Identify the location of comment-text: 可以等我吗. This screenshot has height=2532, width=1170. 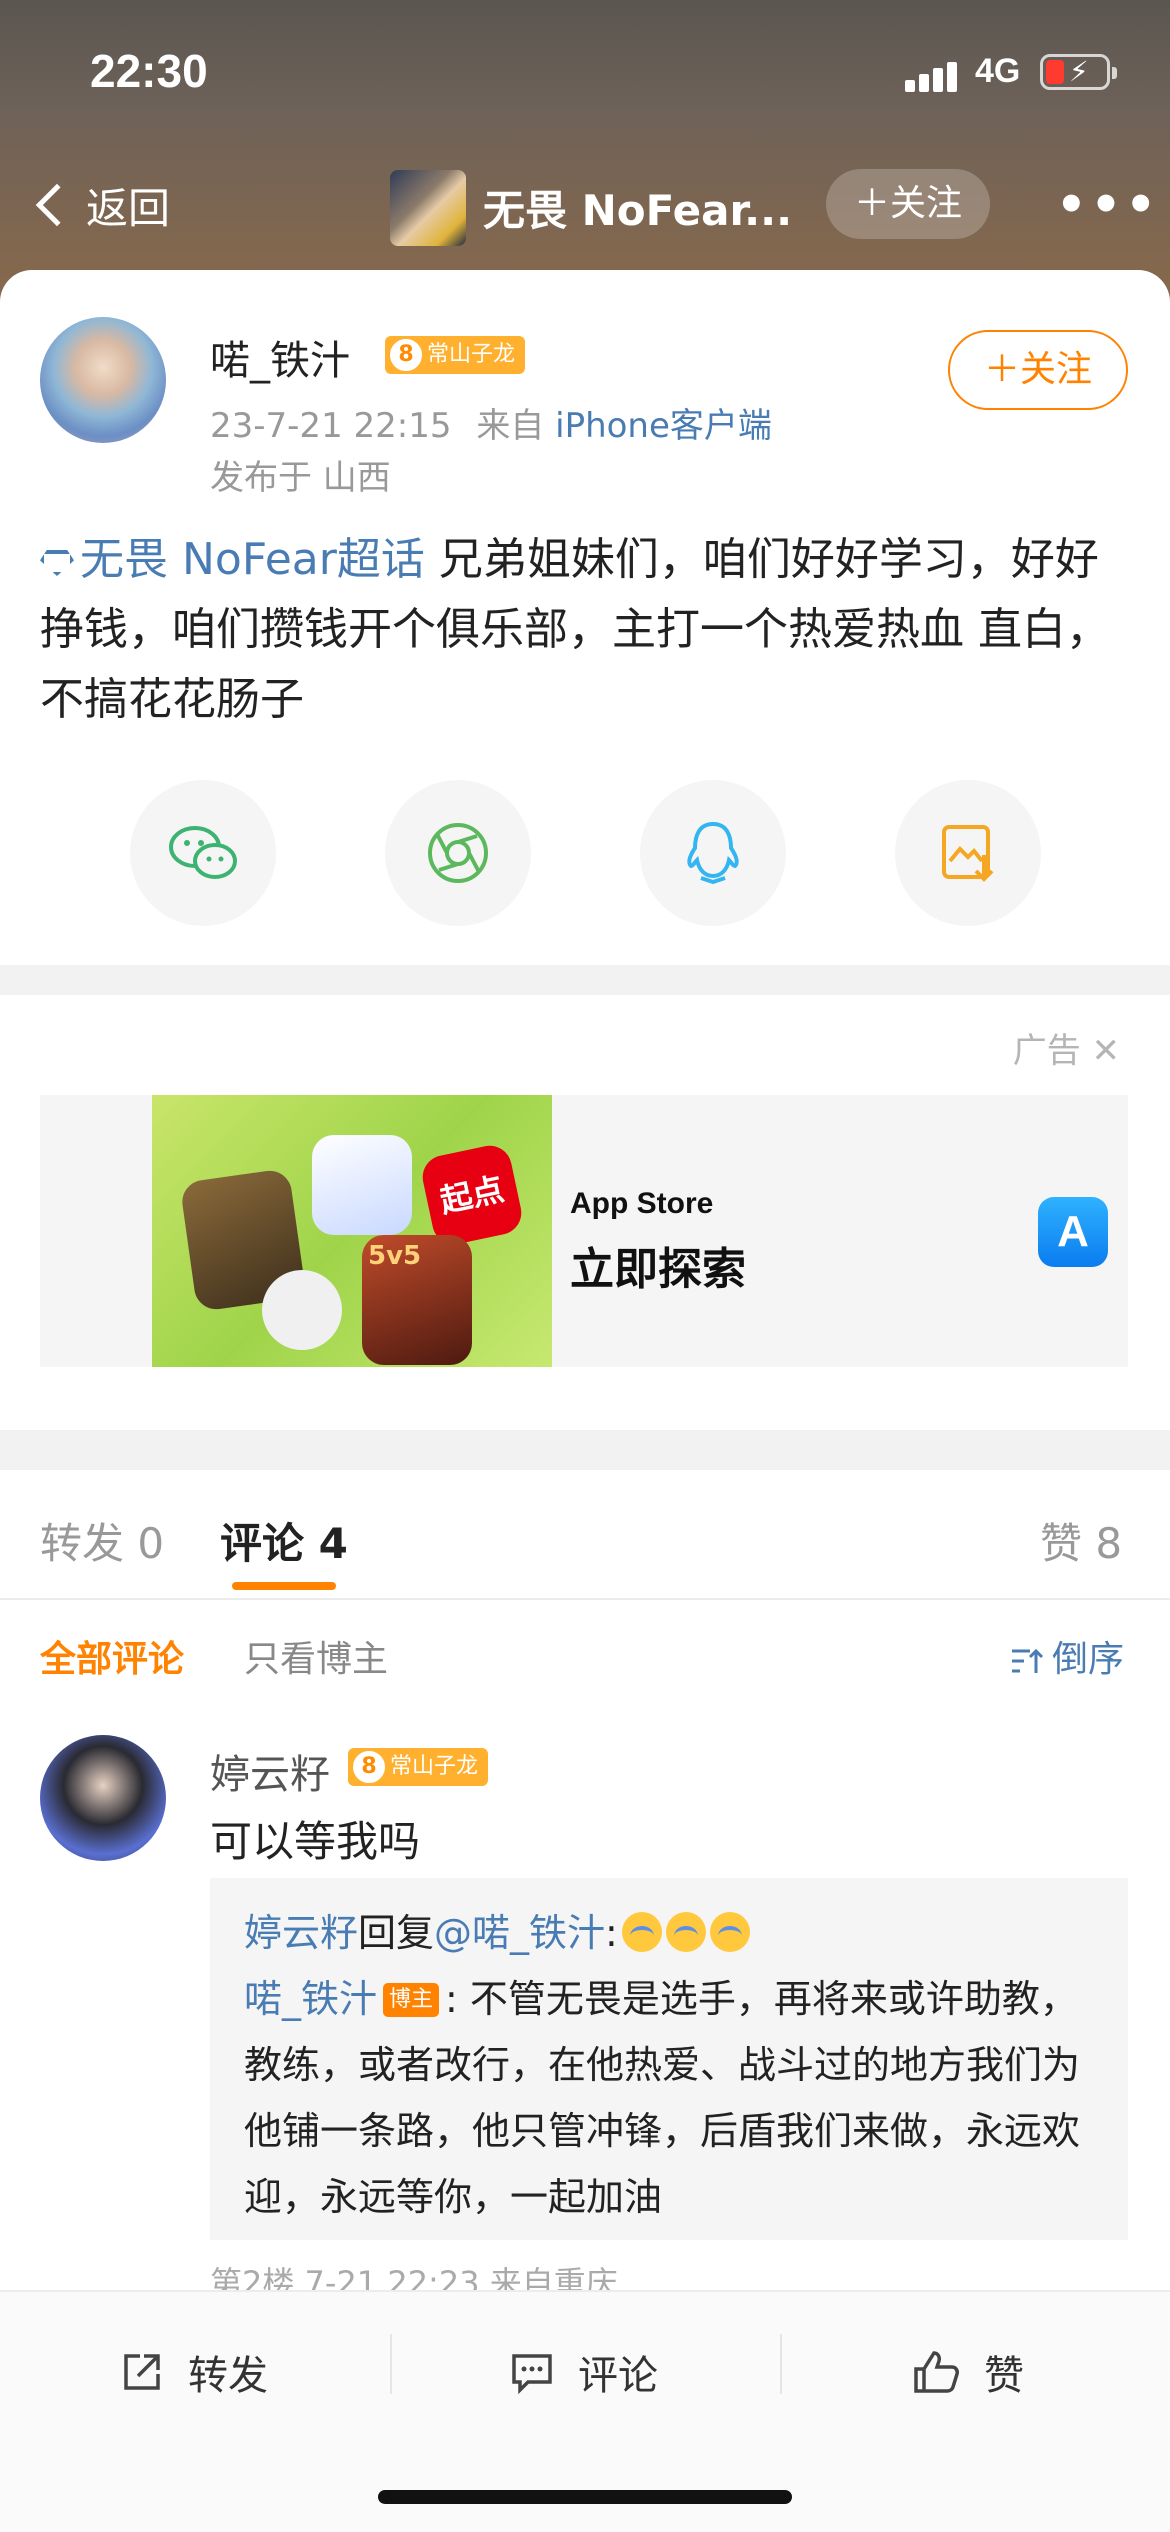
(315, 1841).